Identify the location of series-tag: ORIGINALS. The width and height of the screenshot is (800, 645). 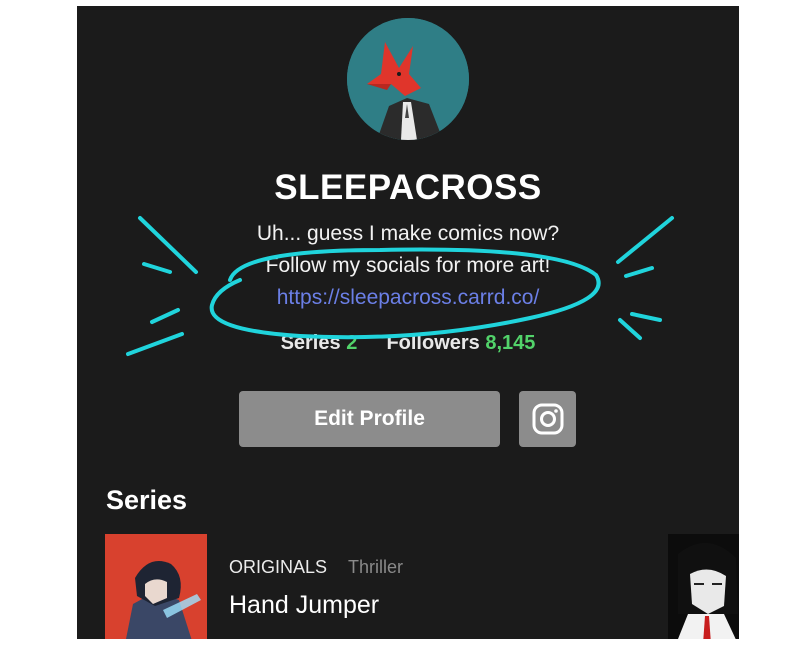
(278, 567).